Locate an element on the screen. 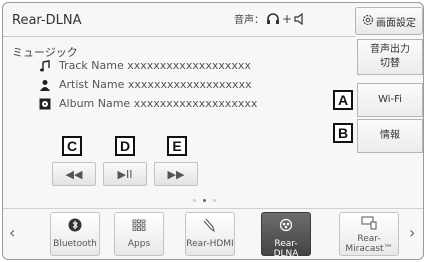 This screenshot has width=425, height=262. app-label: Rear-HDMI is located at coordinates (210, 244).